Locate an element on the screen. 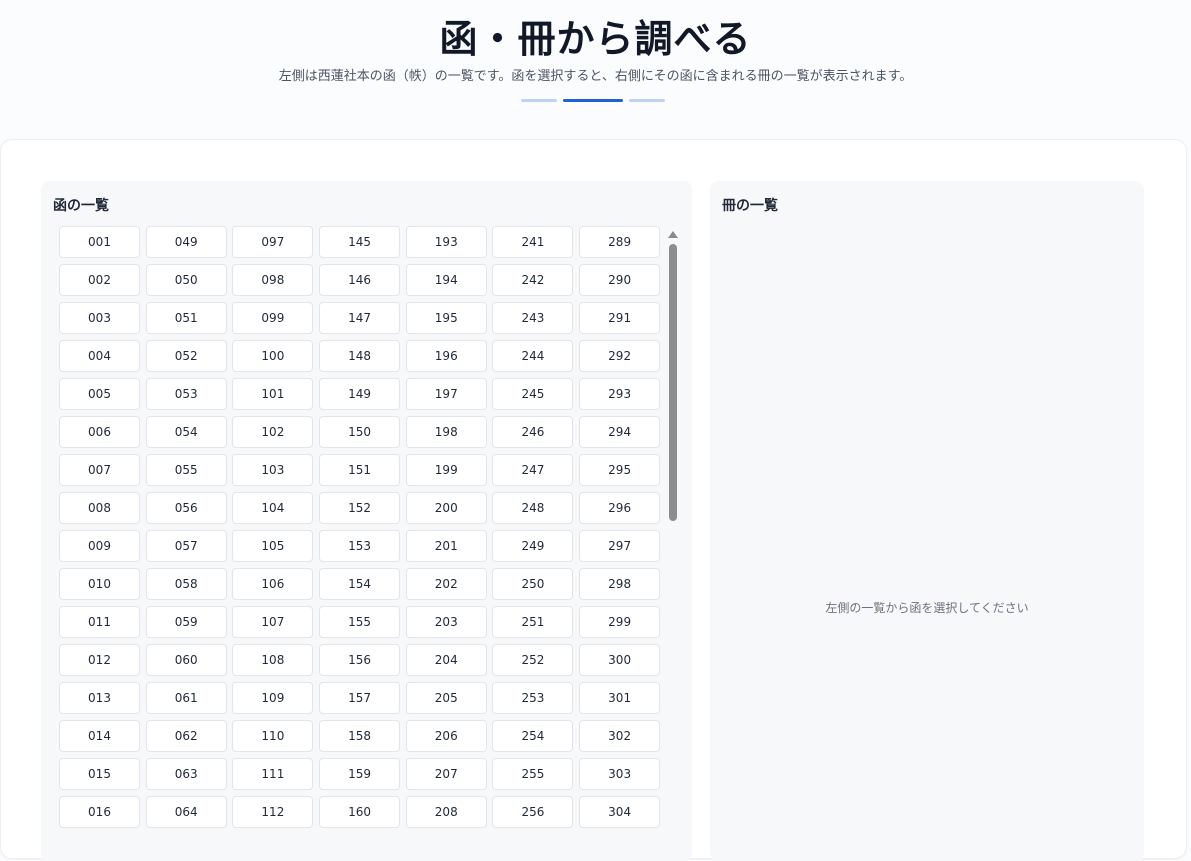  box-button: 243 is located at coordinates (533, 318).